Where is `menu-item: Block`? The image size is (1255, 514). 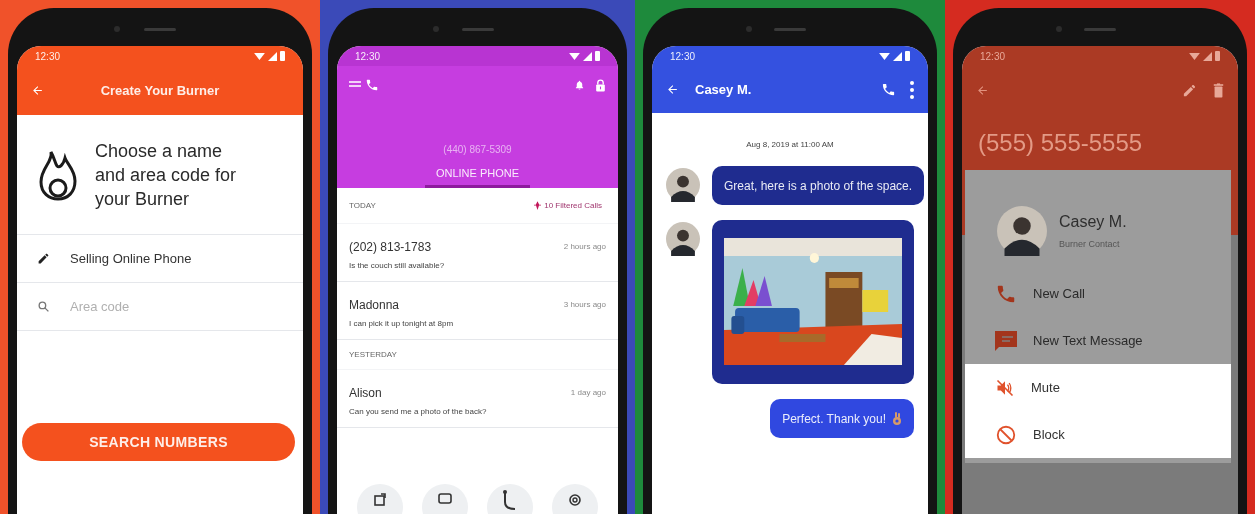
menu-item: Block is located at coordinates (1098, 434).